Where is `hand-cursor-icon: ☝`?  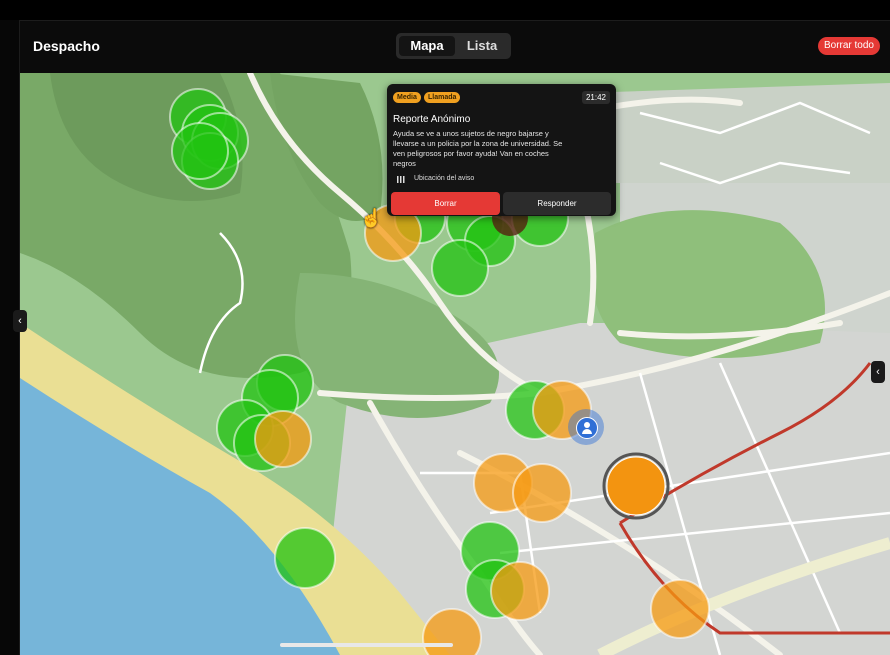 hand-cursor-icon: ☝ is located at coordinates (371, 218).